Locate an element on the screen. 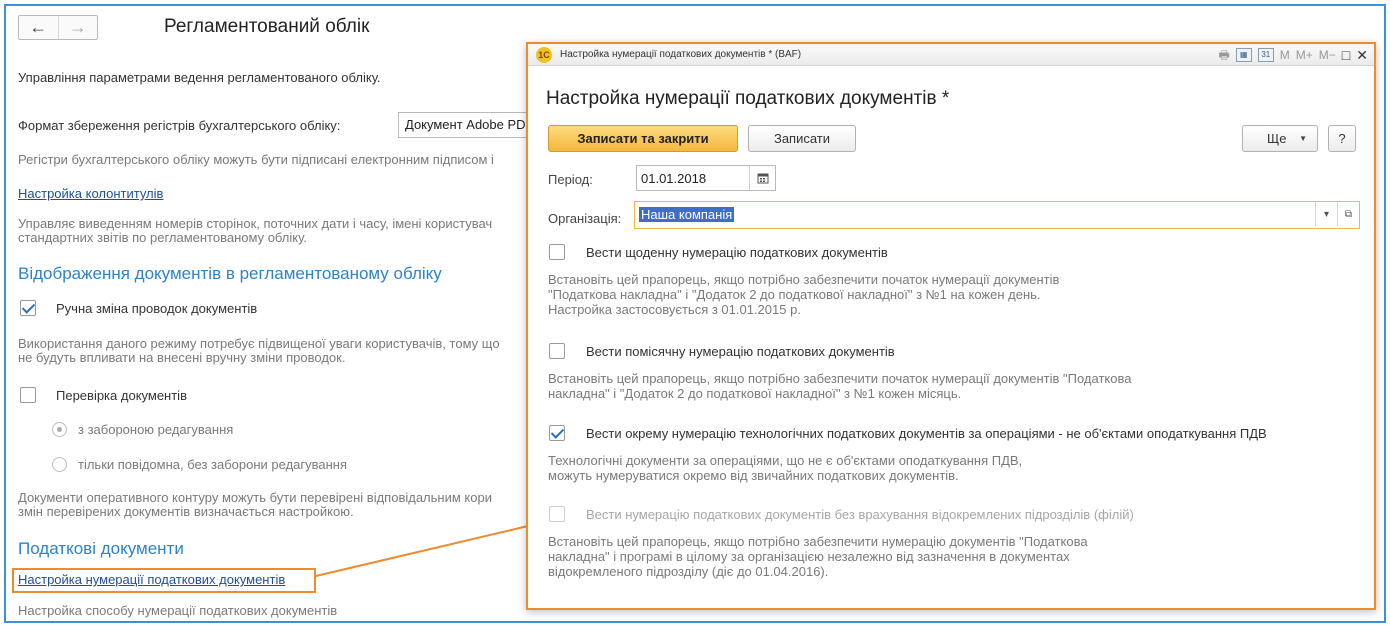 The height and width of the screenshot is (627, 1390). daily-numbering-desc-3: Настройка застосовується з 01.01.2015 р. is located at coordinates (674, 309).